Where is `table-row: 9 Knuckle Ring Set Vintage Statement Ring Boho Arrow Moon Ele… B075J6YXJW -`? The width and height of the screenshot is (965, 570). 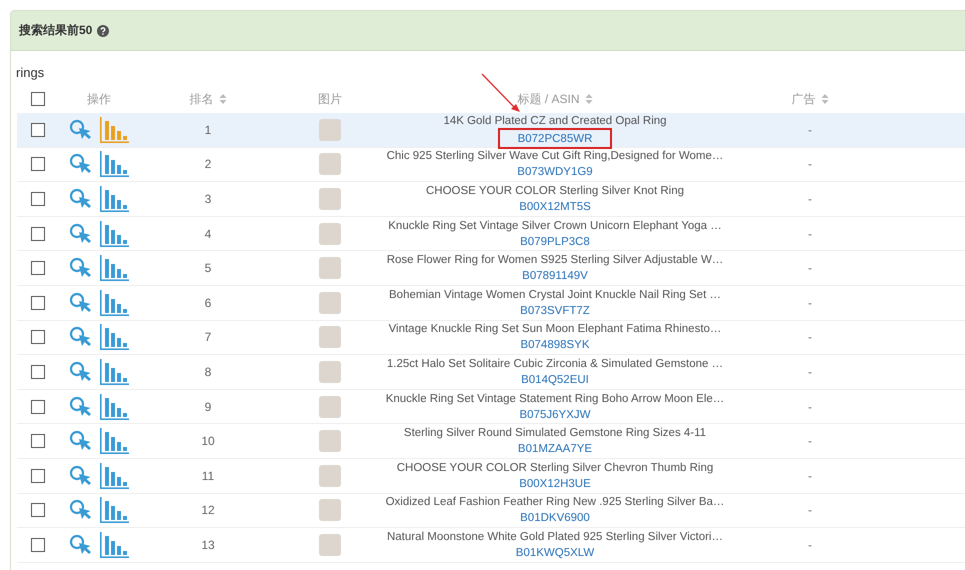
table-row: 9 Knuckle Ring Set Vintage Statement Ring Boho Arrow Moon Ele… B075J6YXJW - is located at coordinates (491, 407).